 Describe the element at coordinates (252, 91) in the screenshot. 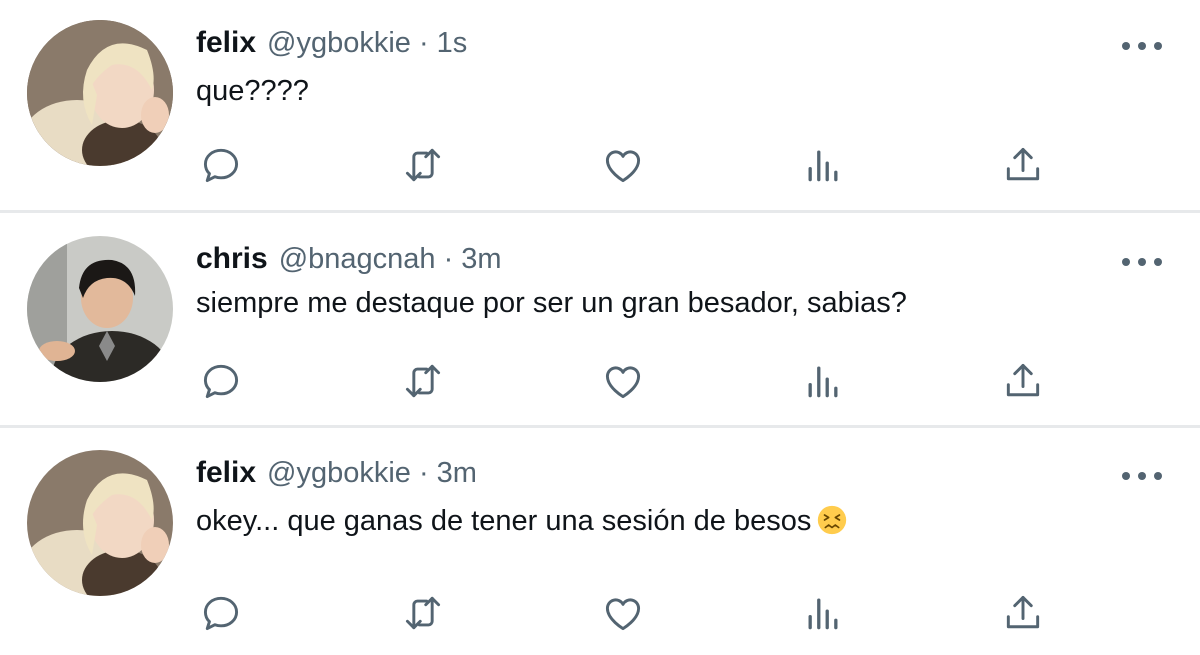

I see `tweet-text: que????` at that location.